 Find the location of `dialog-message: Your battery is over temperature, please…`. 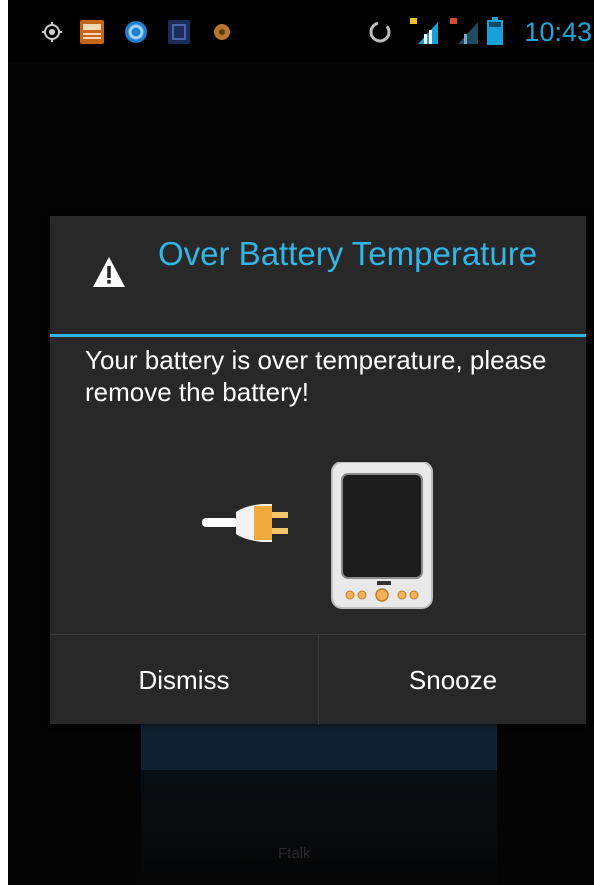

dialog-message: Your battery is over temperature, please… is located at coordinates (316, 376).